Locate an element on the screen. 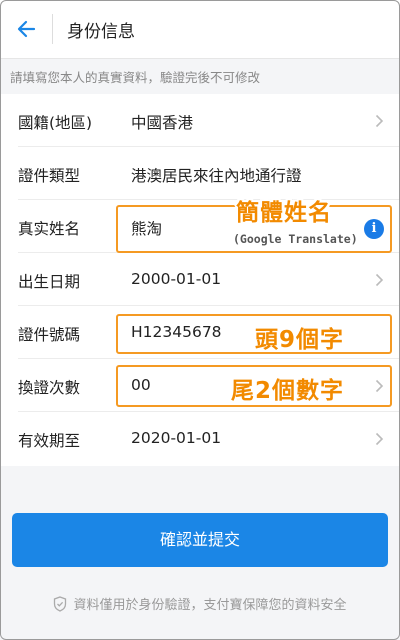  notice-bar: 請填寫您本人的真實資料，驗證完後不可修改 is located at coordinates (200, 76).